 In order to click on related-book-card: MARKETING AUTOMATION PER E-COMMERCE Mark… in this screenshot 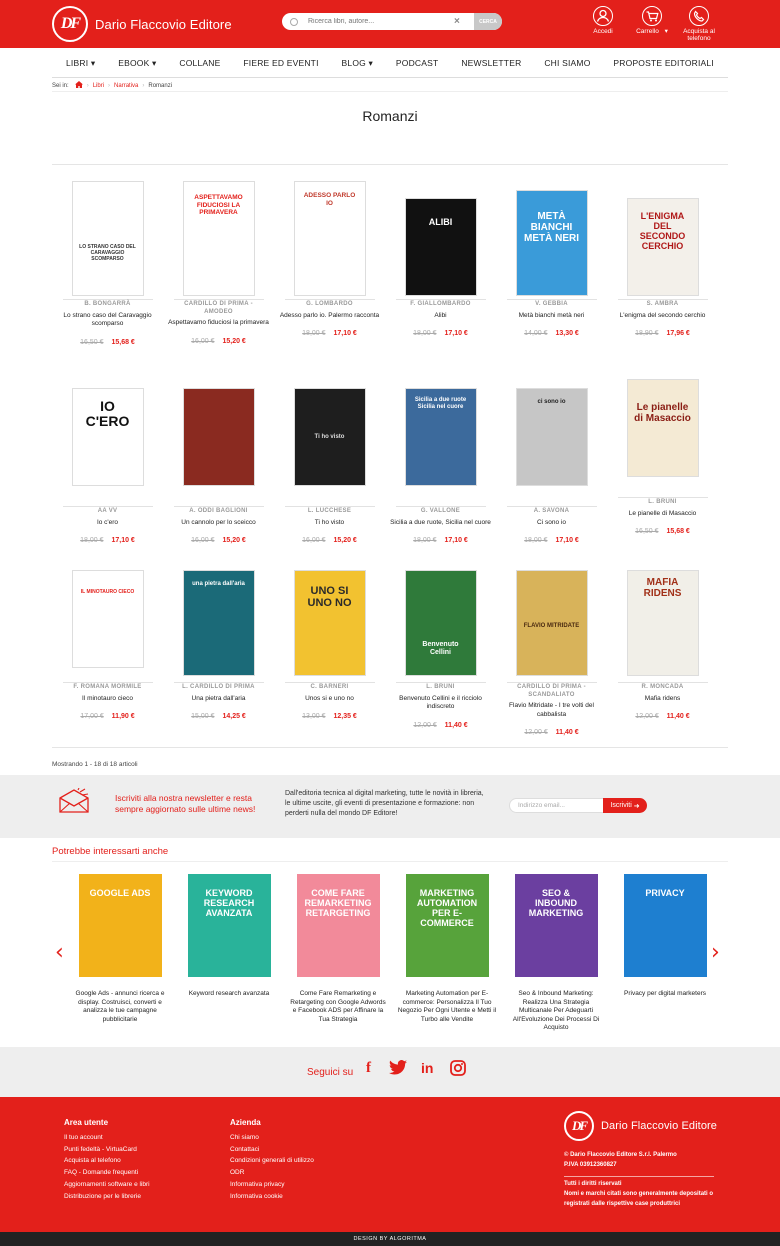, I will do `click(447, 949)`.